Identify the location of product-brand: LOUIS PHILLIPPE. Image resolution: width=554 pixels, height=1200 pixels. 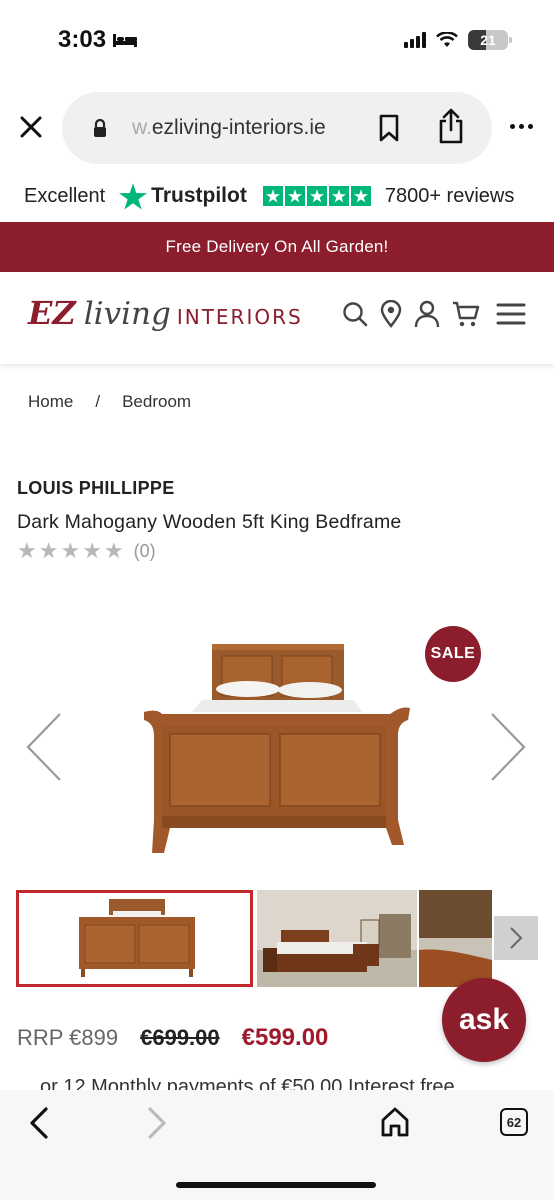
(96, 488).